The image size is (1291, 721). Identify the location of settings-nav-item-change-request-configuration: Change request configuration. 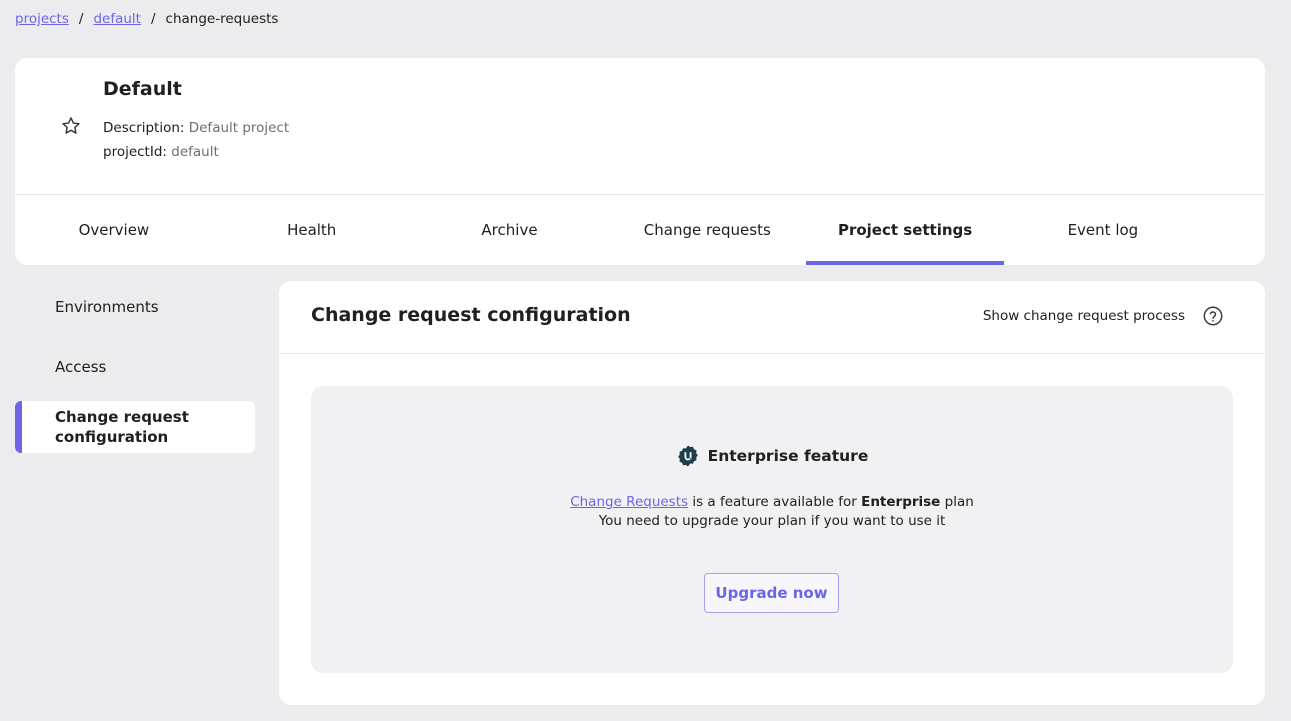
(135, 427).